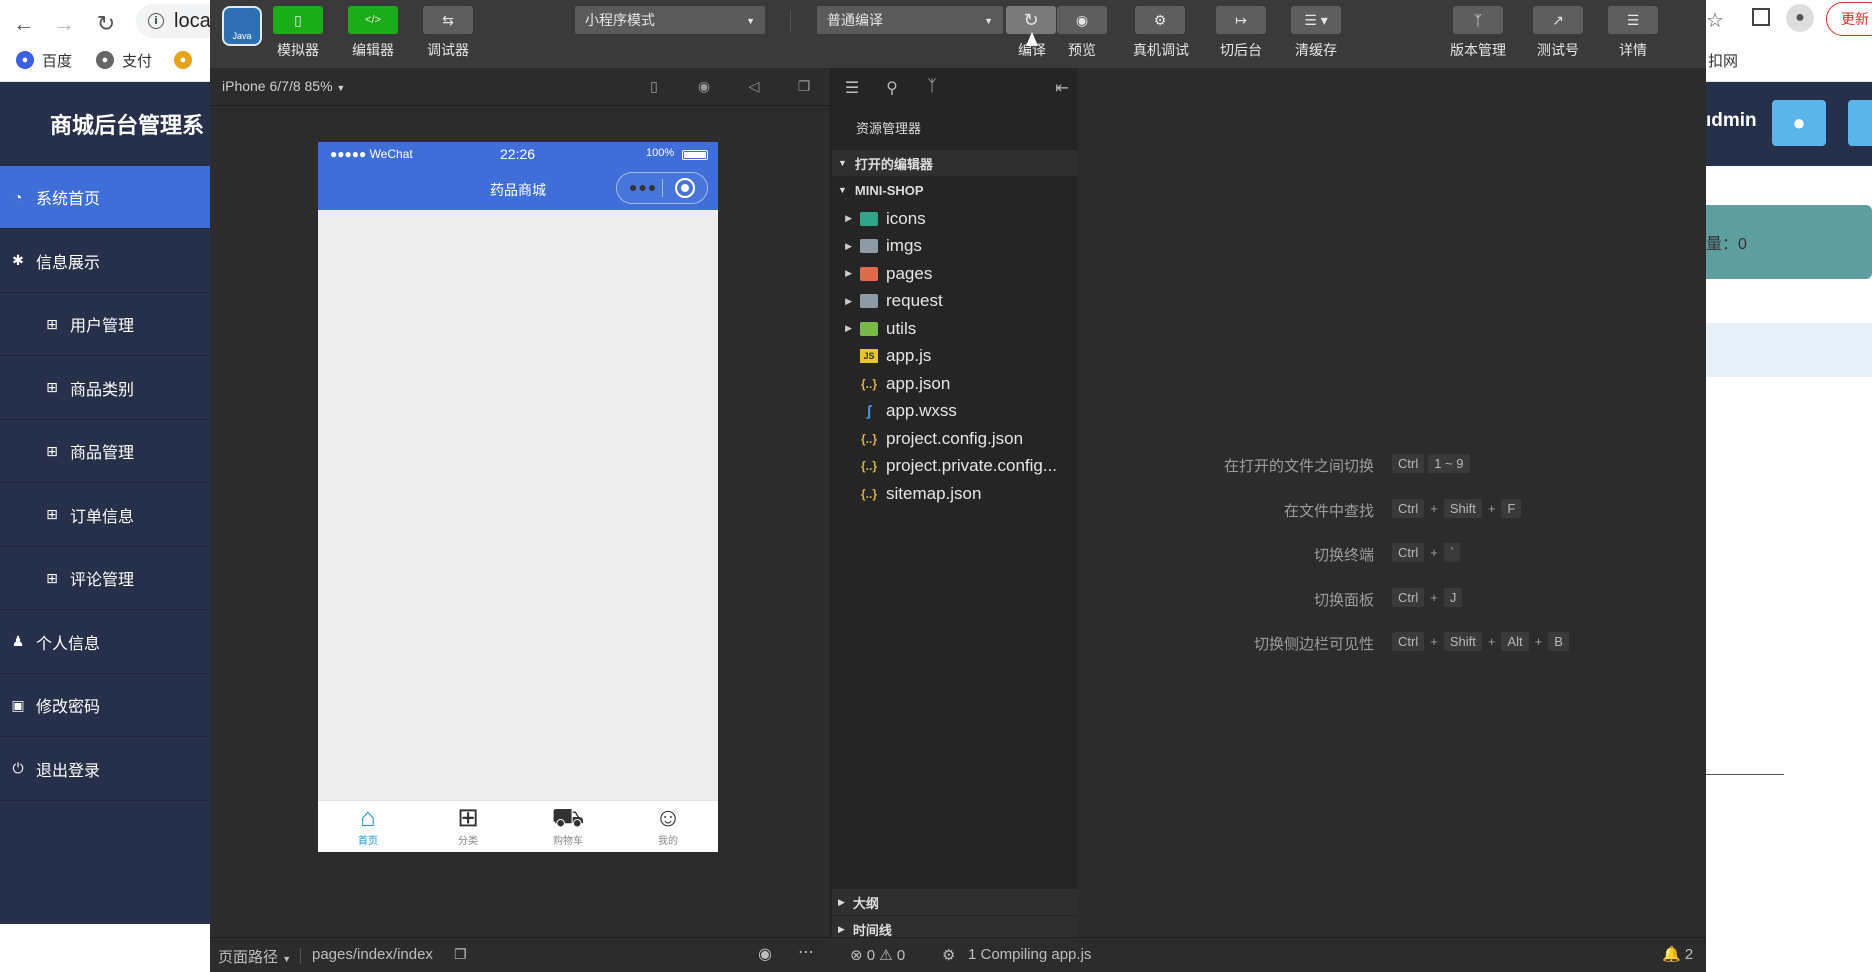 Image resolution: width=1872 pixels, height=972 pixels. I want to click on file-tree-item: JS app.js, so click(955, 356).